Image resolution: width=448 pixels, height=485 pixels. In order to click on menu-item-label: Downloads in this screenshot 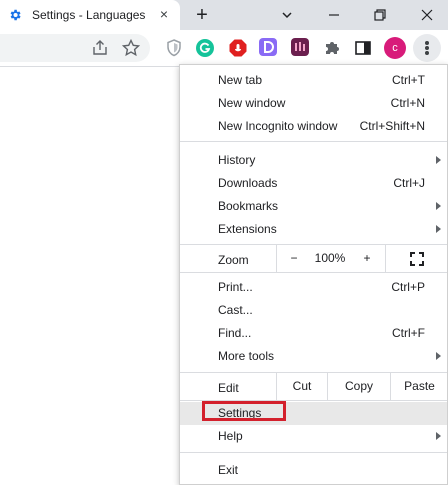, I will do `click(248, 183)`.